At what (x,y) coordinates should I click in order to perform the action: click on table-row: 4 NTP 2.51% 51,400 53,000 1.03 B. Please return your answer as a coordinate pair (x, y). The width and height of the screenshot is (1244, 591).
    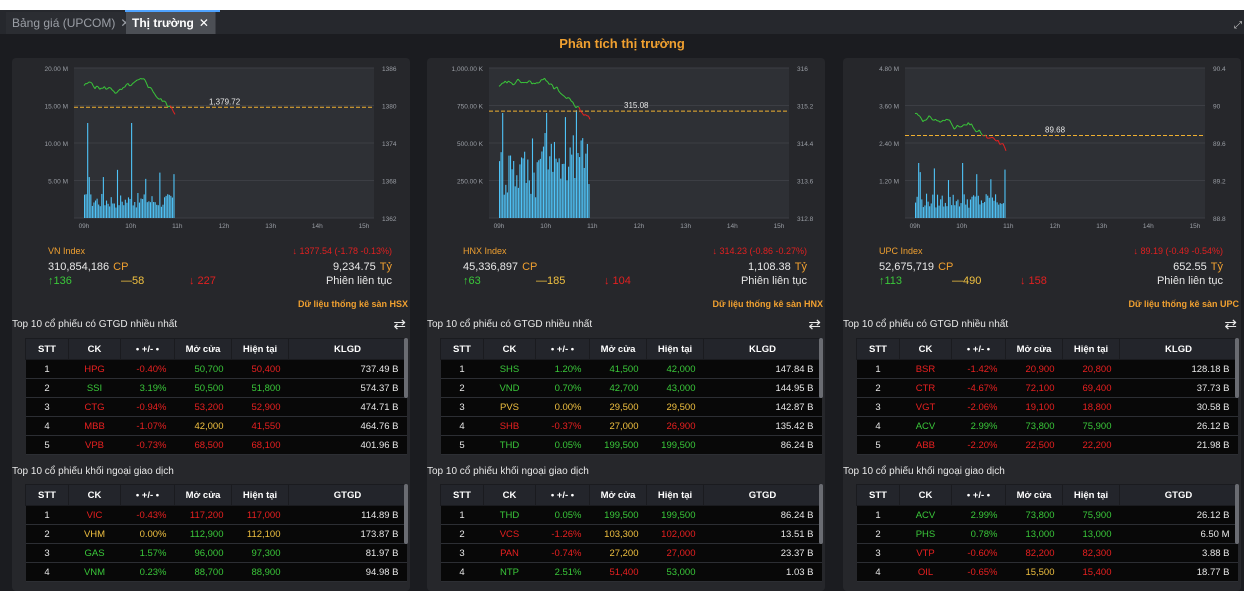
    Looking at the image, I should click on (631, 572).